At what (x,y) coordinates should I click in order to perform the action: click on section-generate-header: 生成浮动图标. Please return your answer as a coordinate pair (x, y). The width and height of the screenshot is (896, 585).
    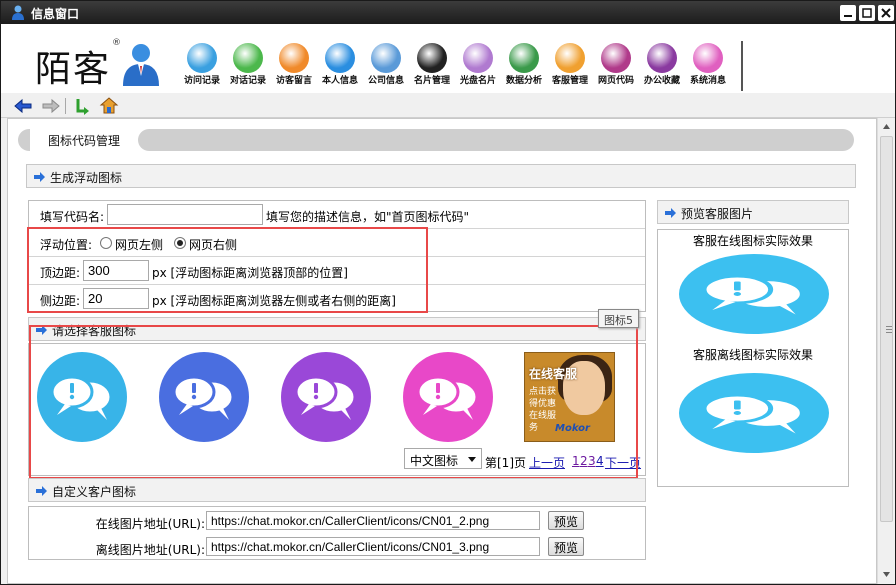
    Looking at the image, I should click on (441, 176).